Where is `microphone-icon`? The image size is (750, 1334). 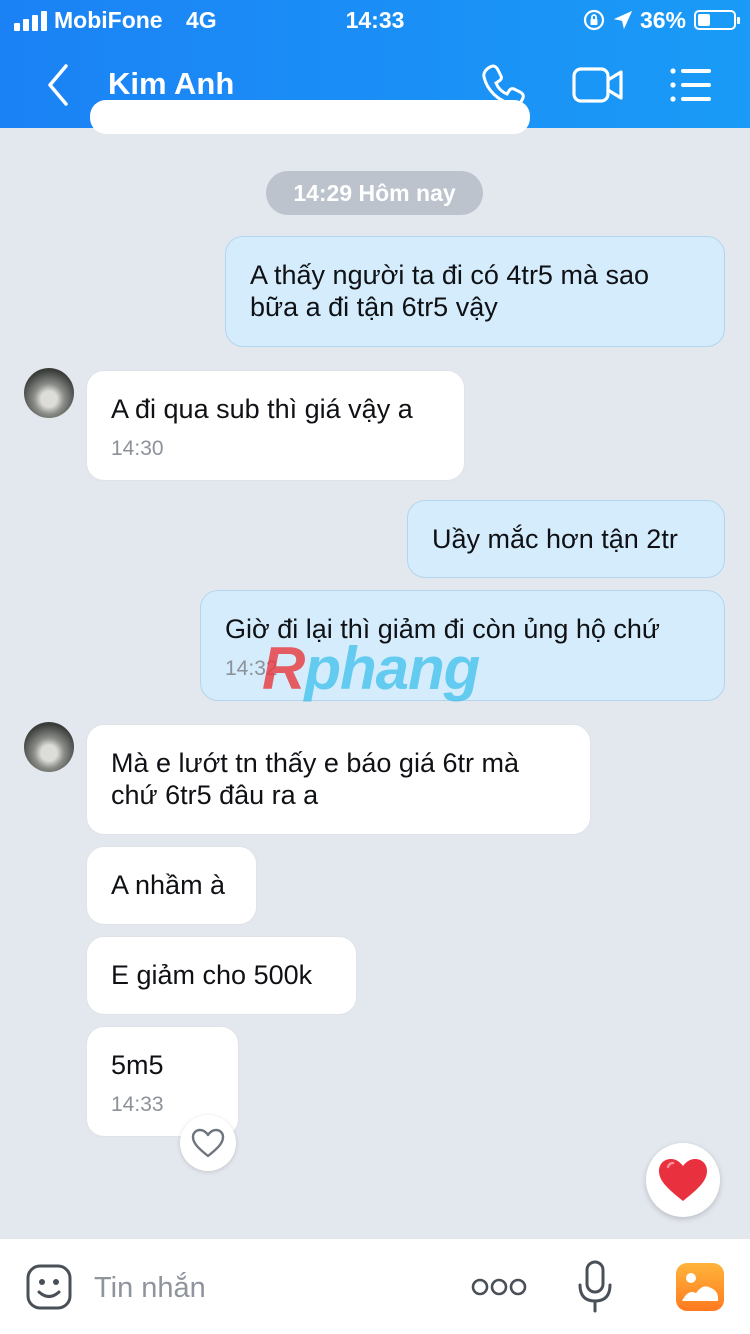 microphone-icon is located at coordinates (595, 1287).